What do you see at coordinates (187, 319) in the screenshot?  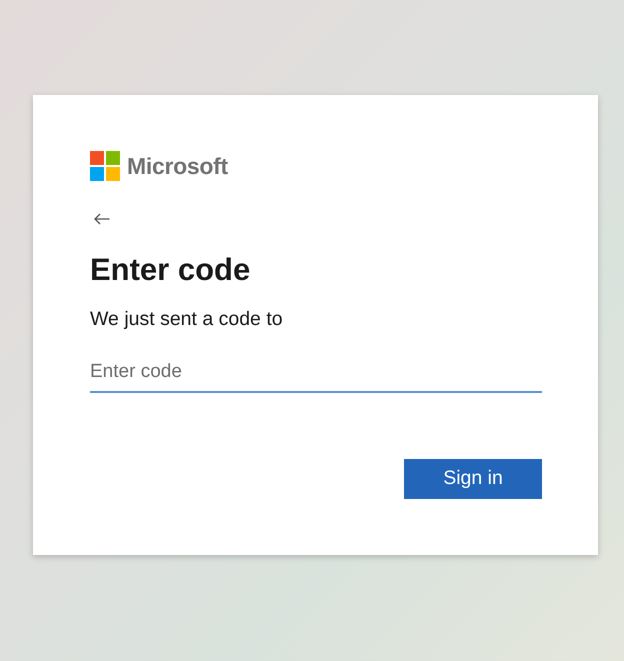 I see `instruction-text: We just sent a code to` at bounding box center [187, 319].